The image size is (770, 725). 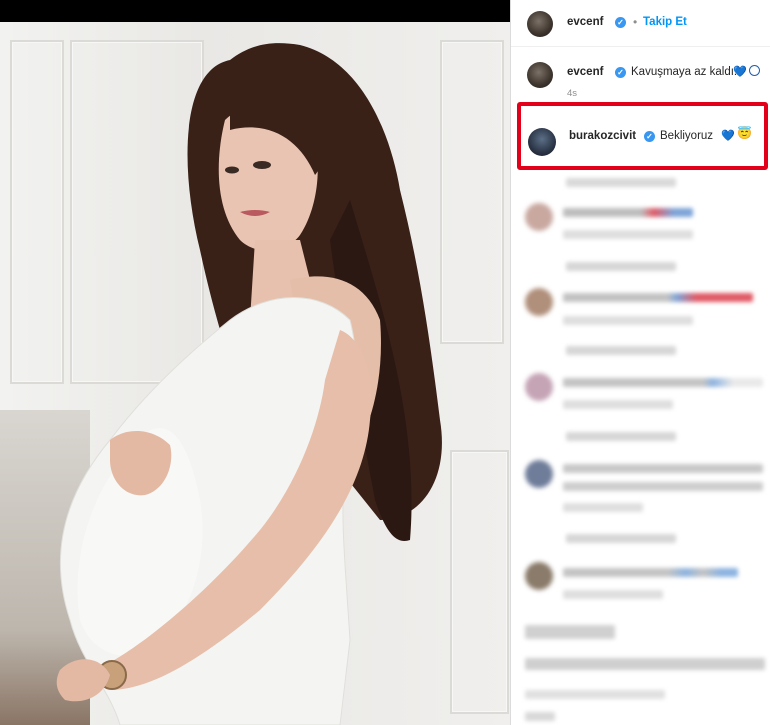 I want to click on author-avatar, so click(x=540, y=24).